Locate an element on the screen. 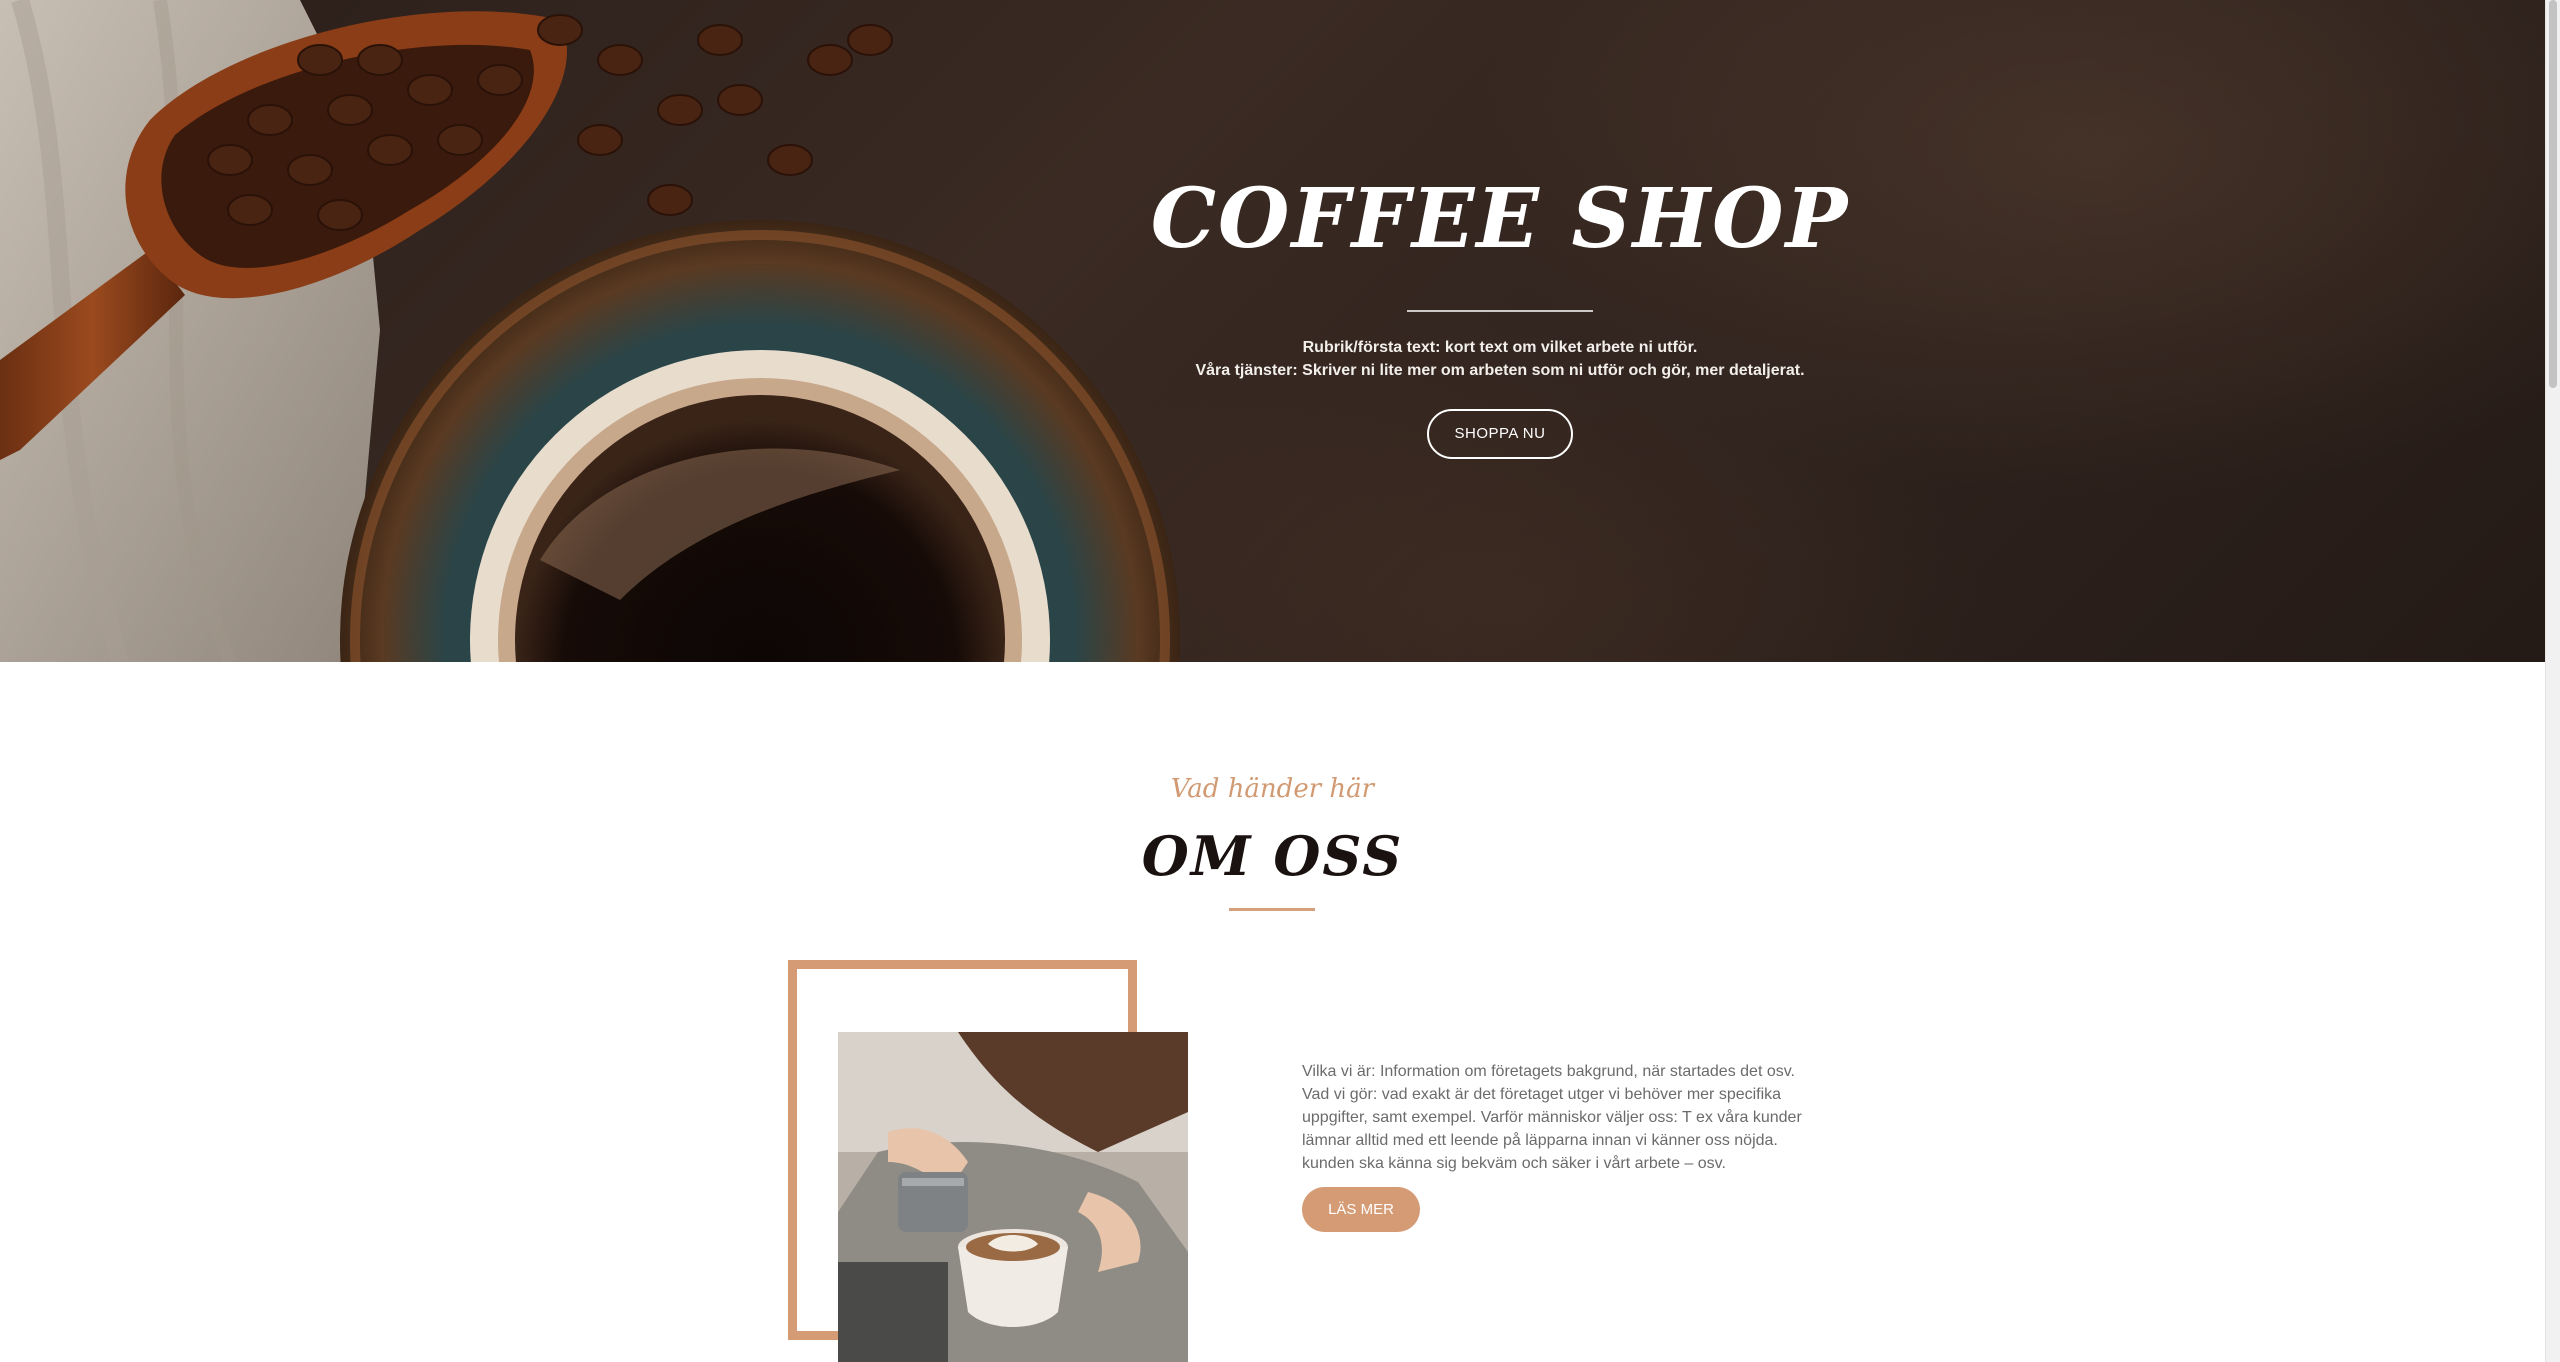  hero-title: COFFEE SHOP is located at coordinates (1500, 219).